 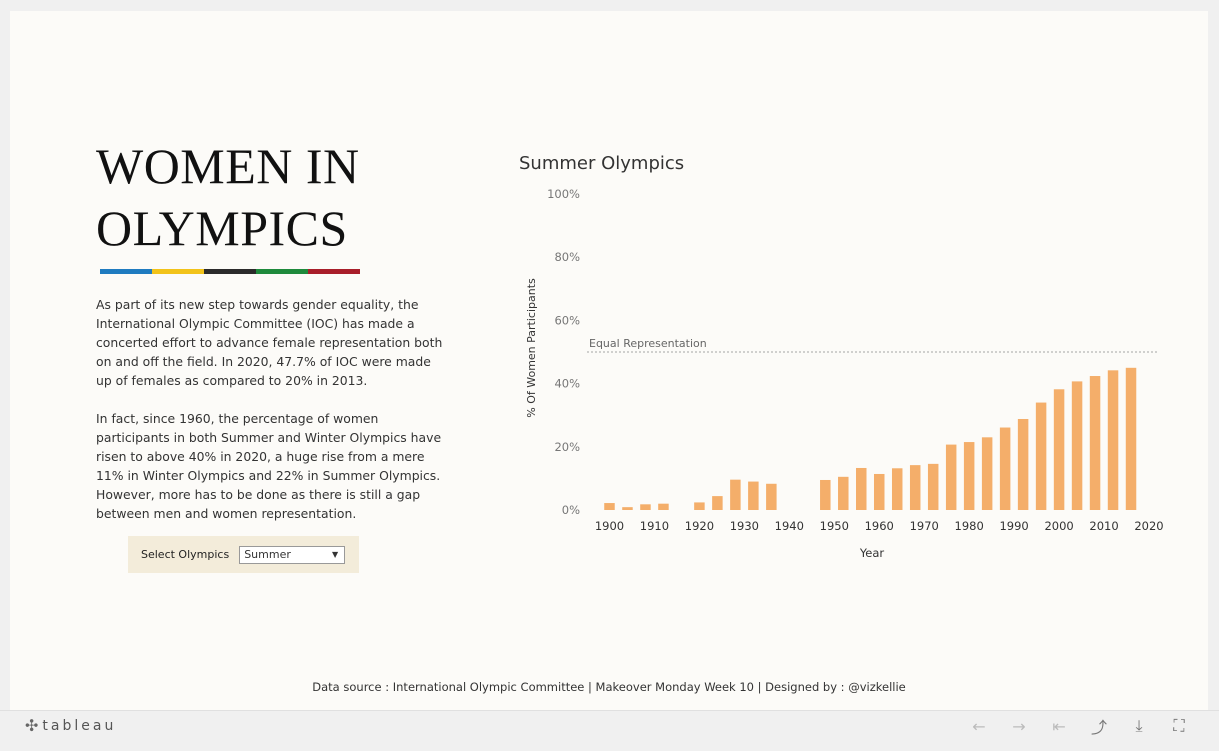 What do you see at coordinates (1059, 726) in the screenshot?
I see `revert-icon: ⇤` at bounding box center [1059, 726].